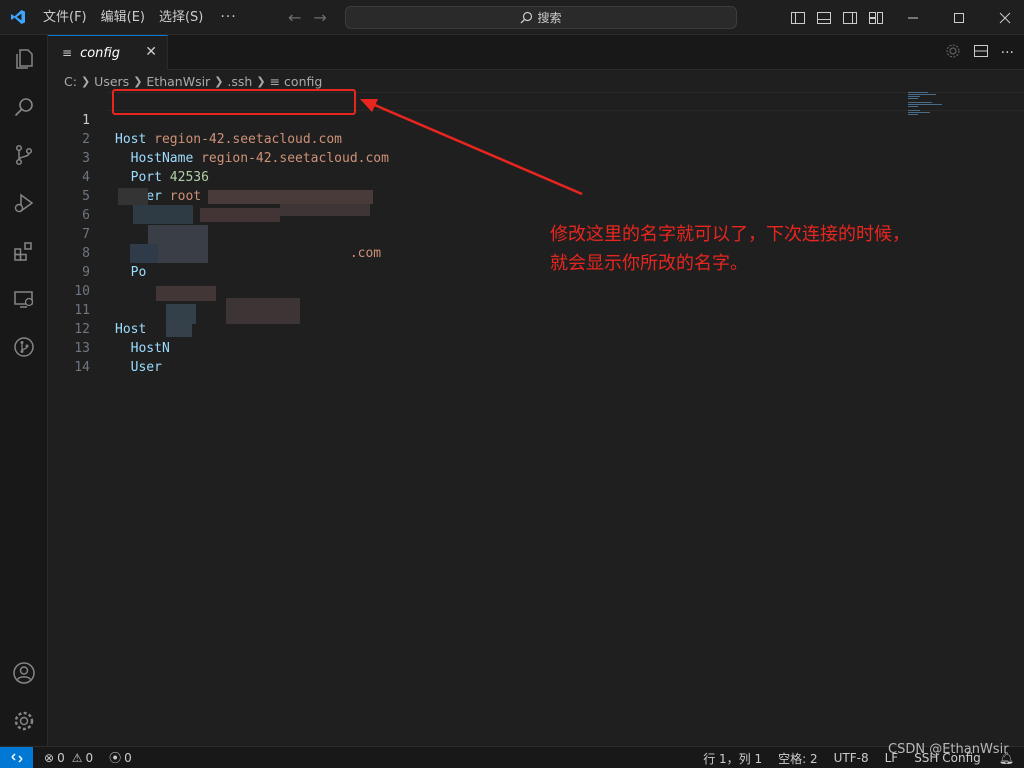  I want to click on annotation-arrow, so click(471, 147).